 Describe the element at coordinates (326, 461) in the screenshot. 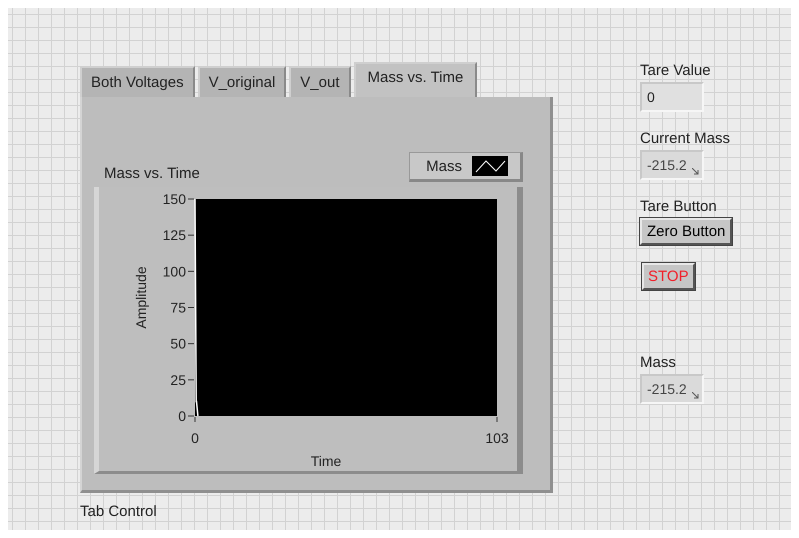

I see `x-axis-label: Time` at that location.